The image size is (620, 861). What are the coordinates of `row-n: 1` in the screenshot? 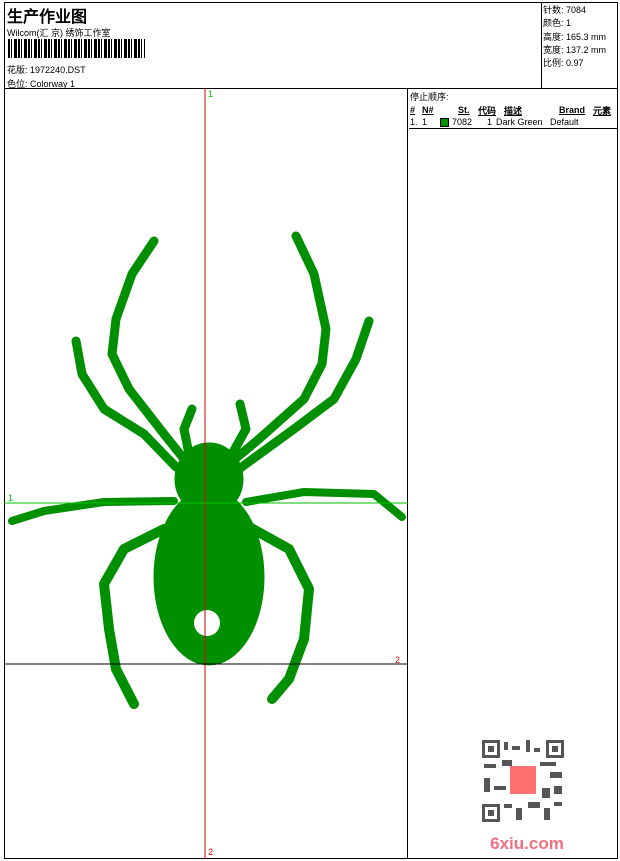 It's located at (425, 122).